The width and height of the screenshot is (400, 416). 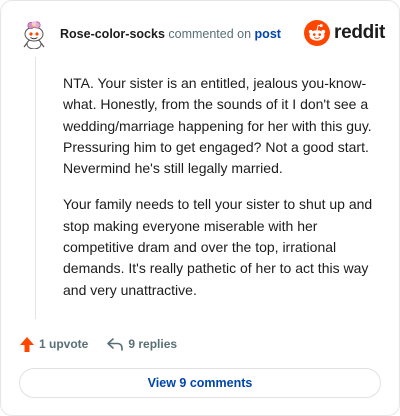 I want to click on commented-on-text: commented on, so click(x=209, y=34).